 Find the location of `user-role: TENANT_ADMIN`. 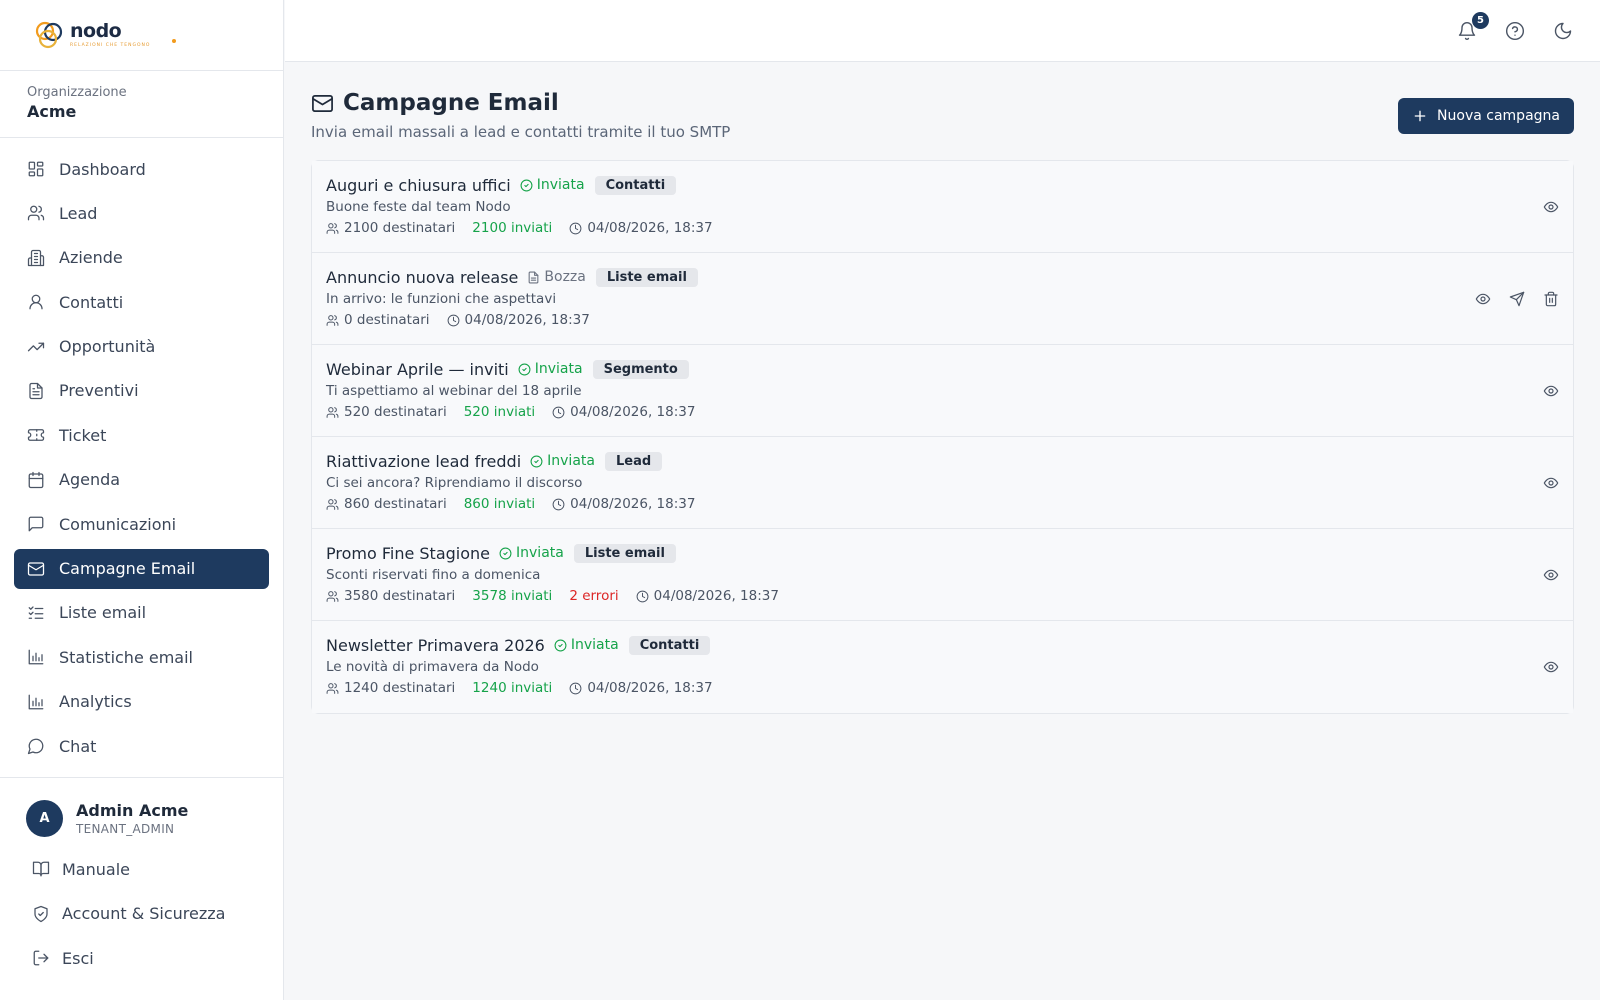

user-role: TENANT_ADMIN is located at coordinates (125, 829).